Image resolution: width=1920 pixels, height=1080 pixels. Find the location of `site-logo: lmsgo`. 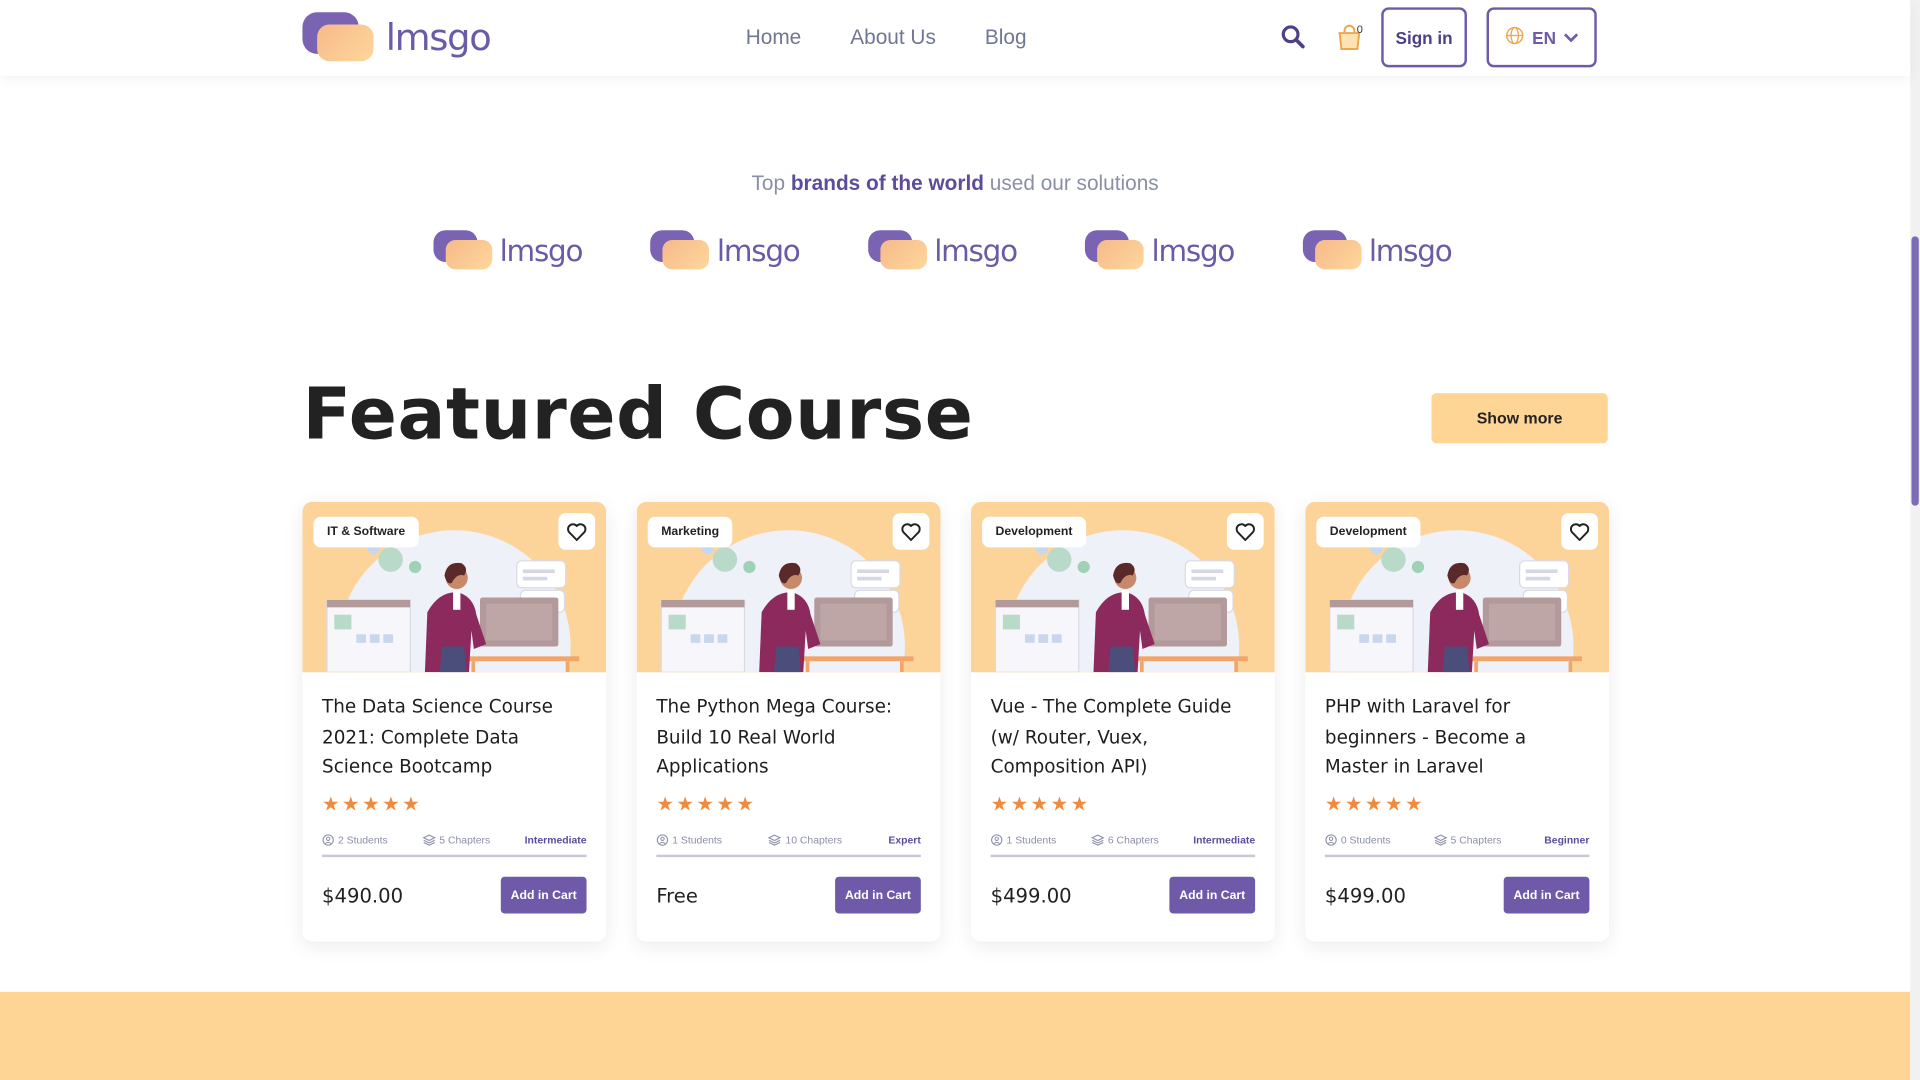

site-logo: lmsgo is located at coordinates (397, 37).